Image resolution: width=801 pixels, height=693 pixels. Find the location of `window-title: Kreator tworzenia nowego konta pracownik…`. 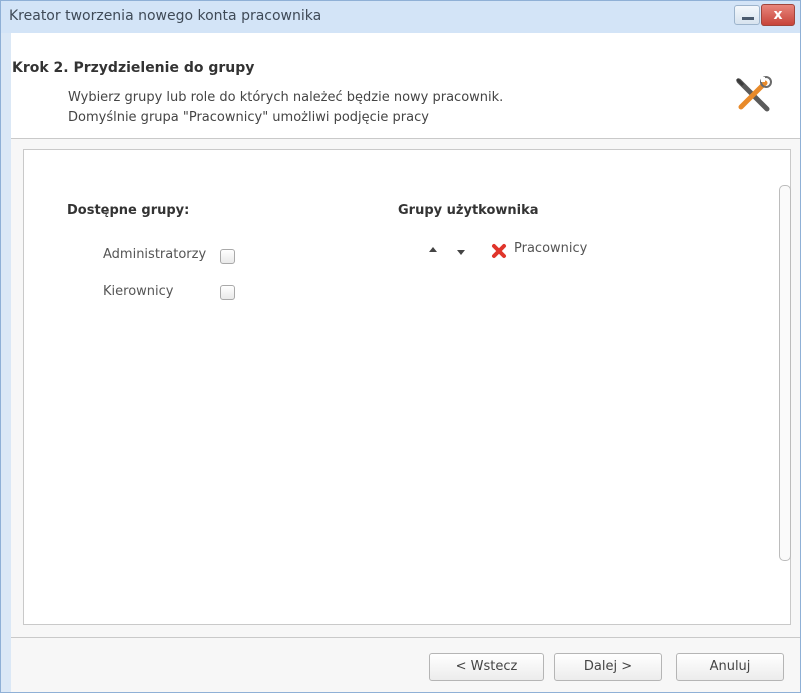

window-title: Kreator tworzenia nowego konta pracownik… is located at coordinates (165, 16).